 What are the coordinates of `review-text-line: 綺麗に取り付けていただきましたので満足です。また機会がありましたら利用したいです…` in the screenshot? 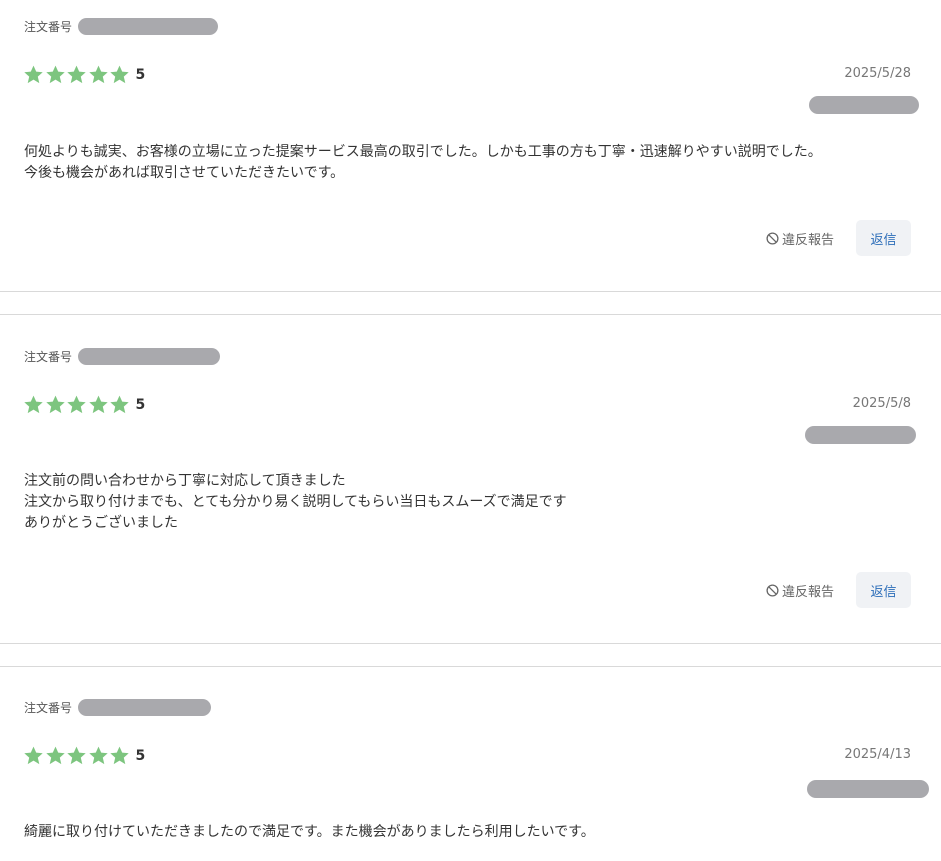 It's located at (309, 832).